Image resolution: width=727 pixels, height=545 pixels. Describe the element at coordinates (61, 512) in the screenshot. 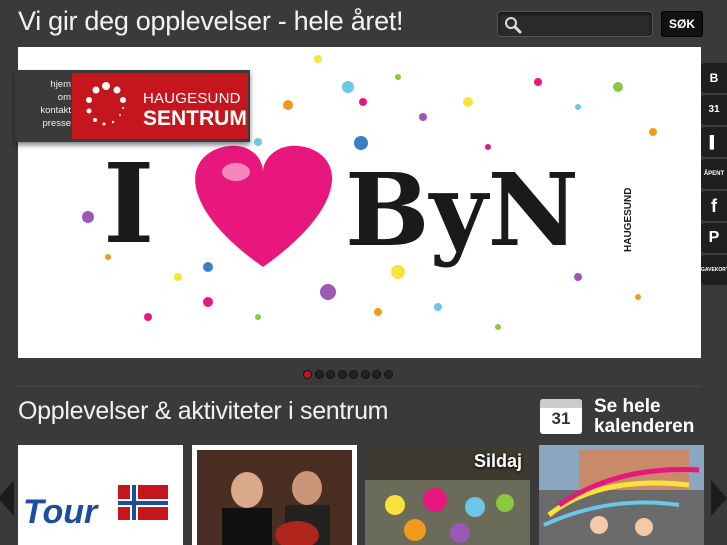

I see `svg-text: Tour` at that location.